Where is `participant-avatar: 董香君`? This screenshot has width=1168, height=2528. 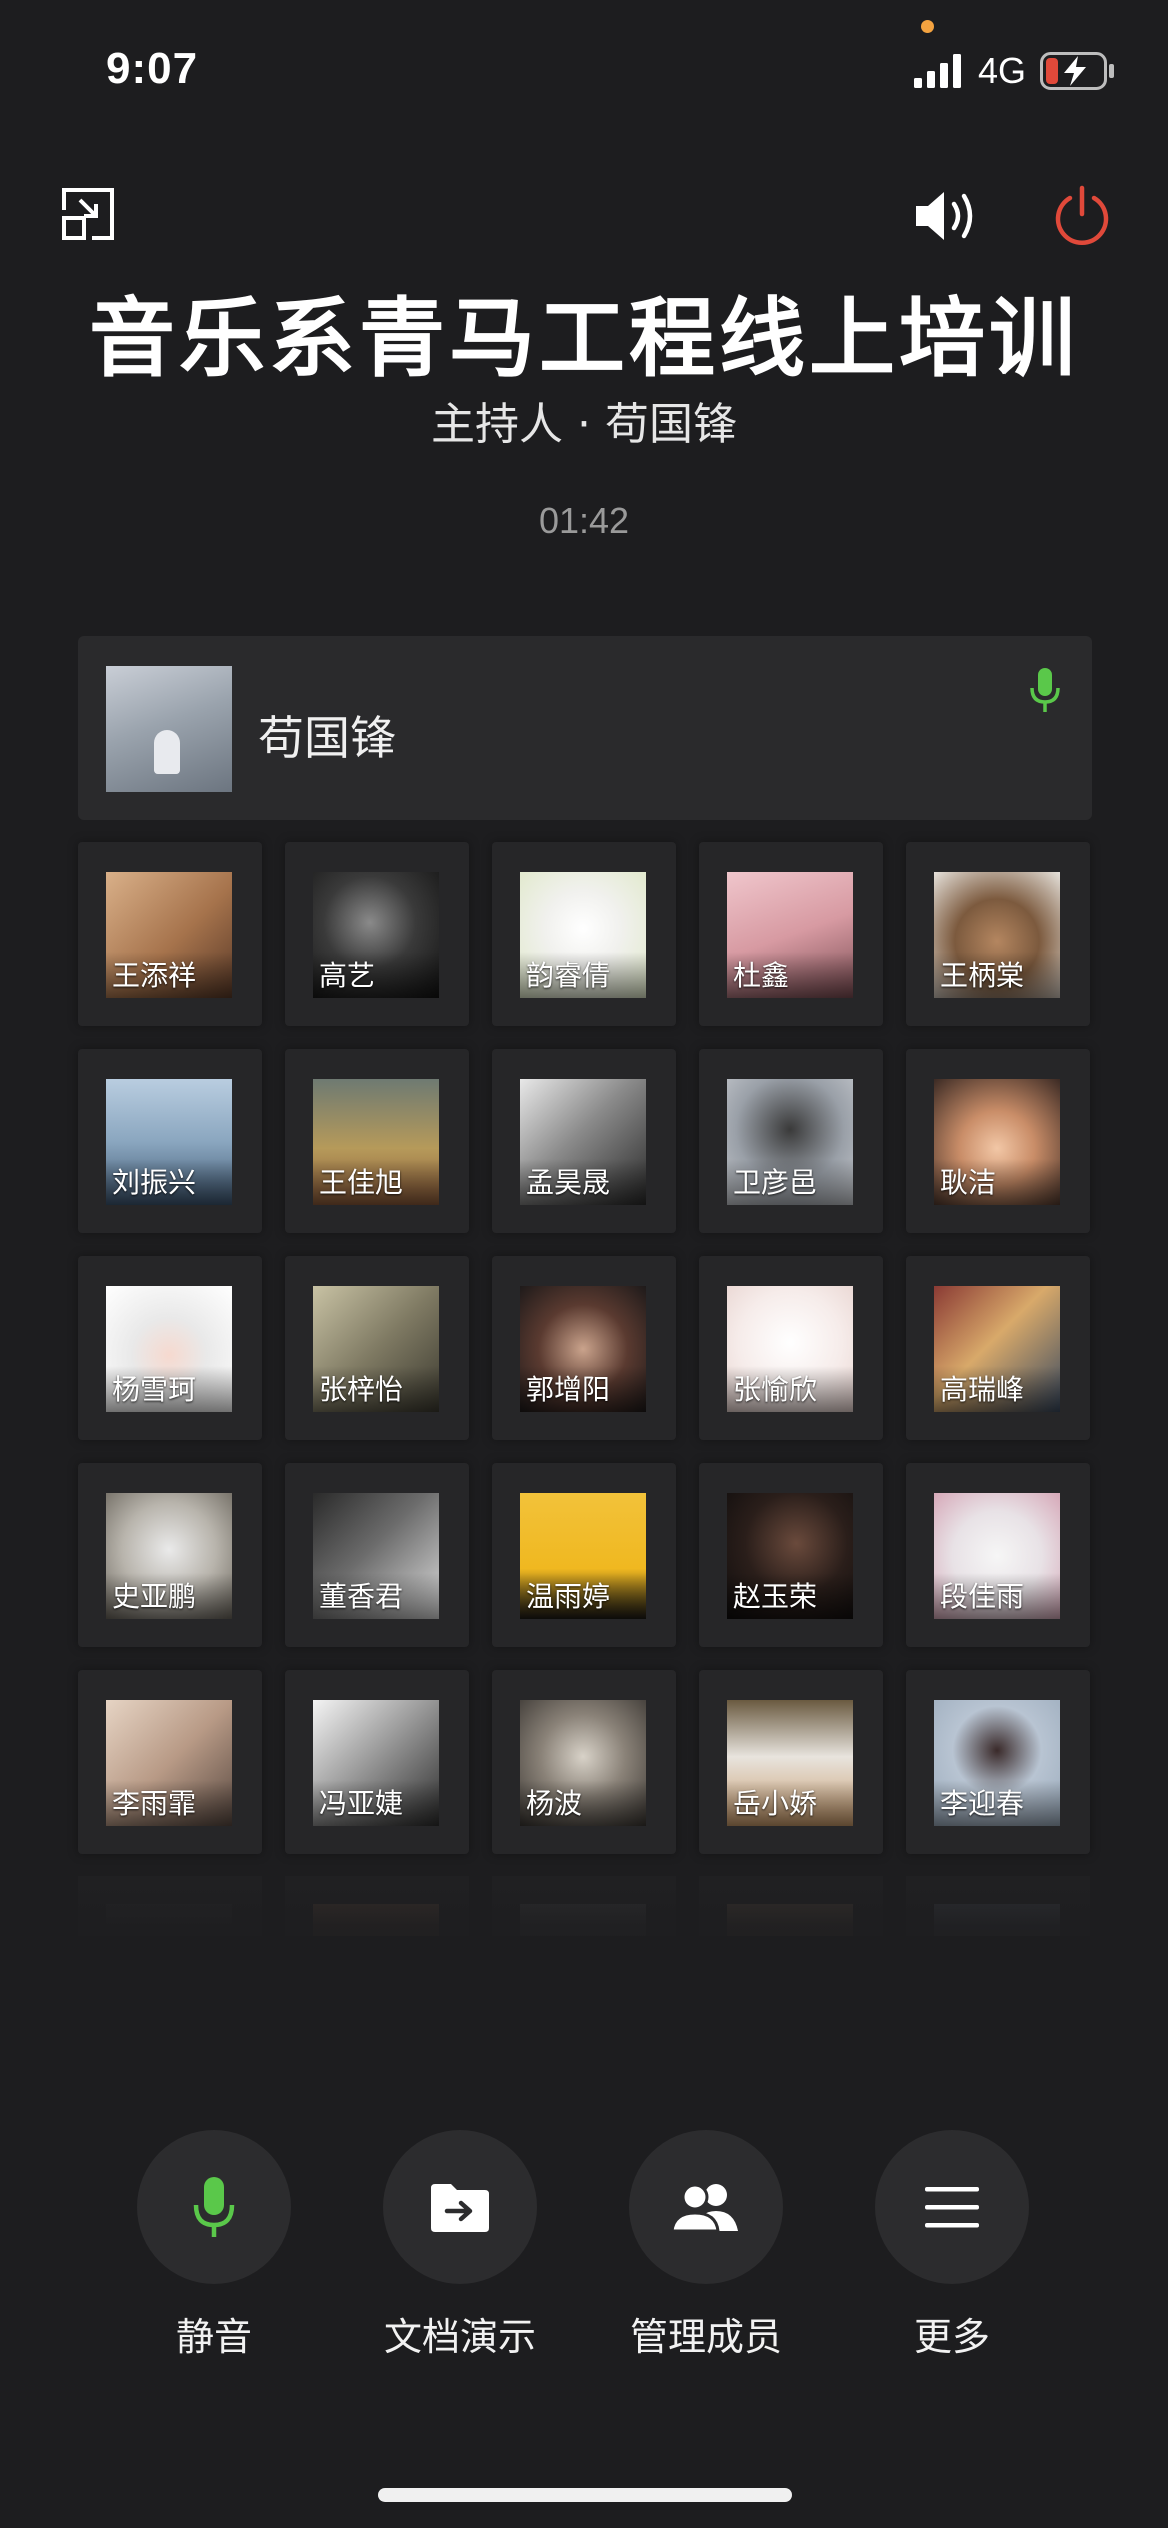 participant-avatar: 董香君 is located at coordinates (376, 1556).